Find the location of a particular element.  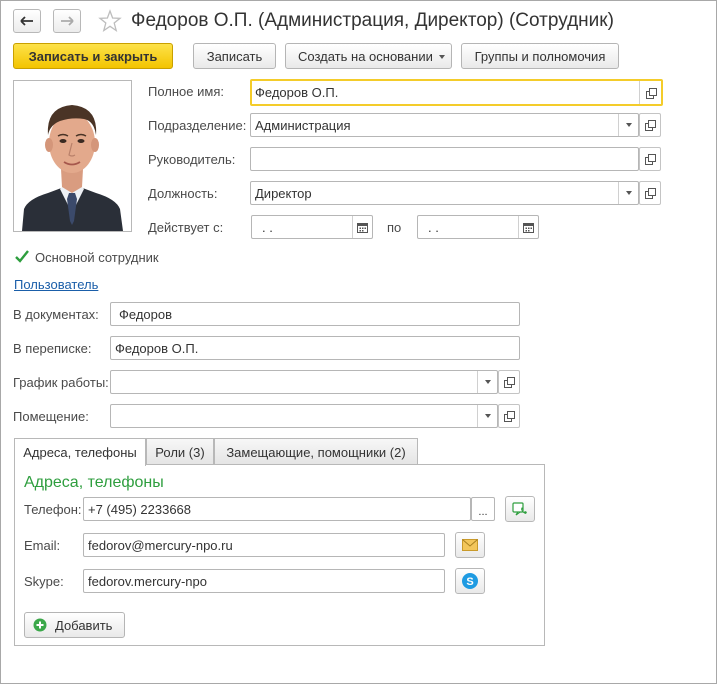

create-based-on-button: Создать на основании is located at coordinates (368, 56).